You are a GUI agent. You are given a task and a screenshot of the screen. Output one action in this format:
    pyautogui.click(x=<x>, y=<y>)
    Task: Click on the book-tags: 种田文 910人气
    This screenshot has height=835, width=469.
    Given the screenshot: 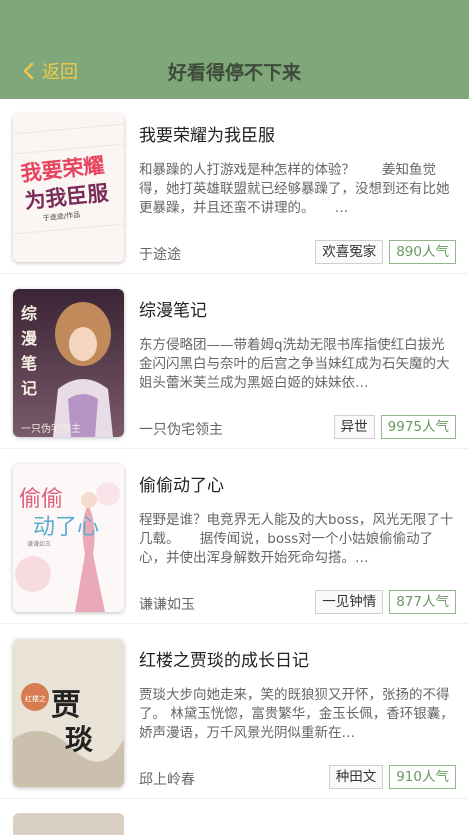 What is the action you would take?
    pyautogui.click(x=392, y=777)
    